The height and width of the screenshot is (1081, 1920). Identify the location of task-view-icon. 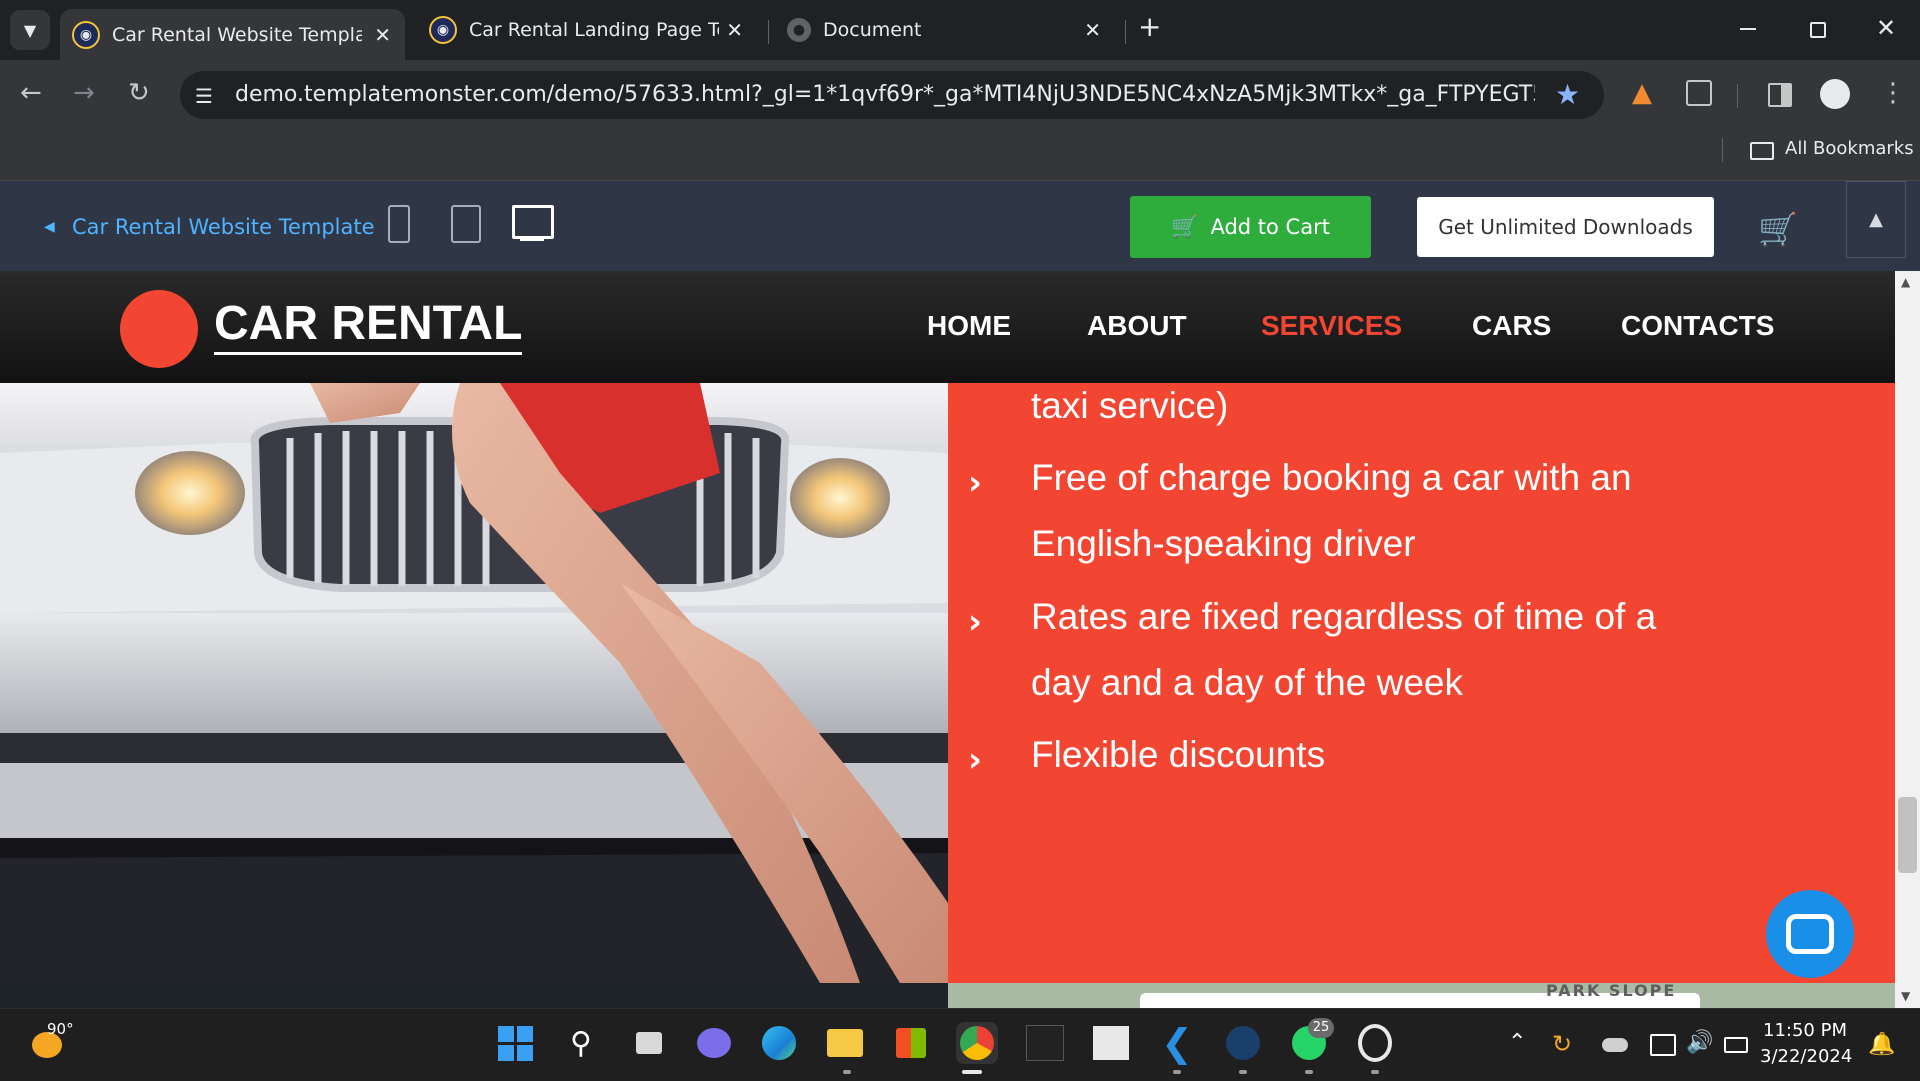
(649, 1043).